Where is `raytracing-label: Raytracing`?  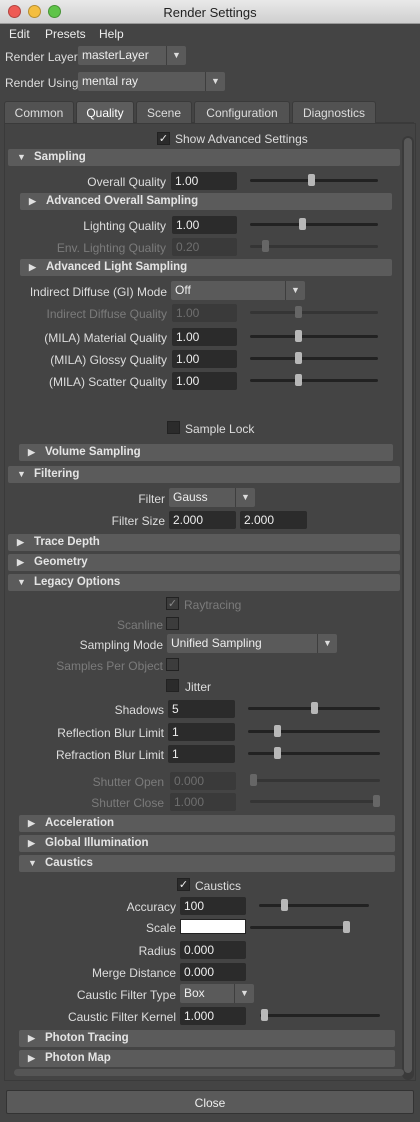
raytracing-label: Raytracing is located at coordinates (213, 605).